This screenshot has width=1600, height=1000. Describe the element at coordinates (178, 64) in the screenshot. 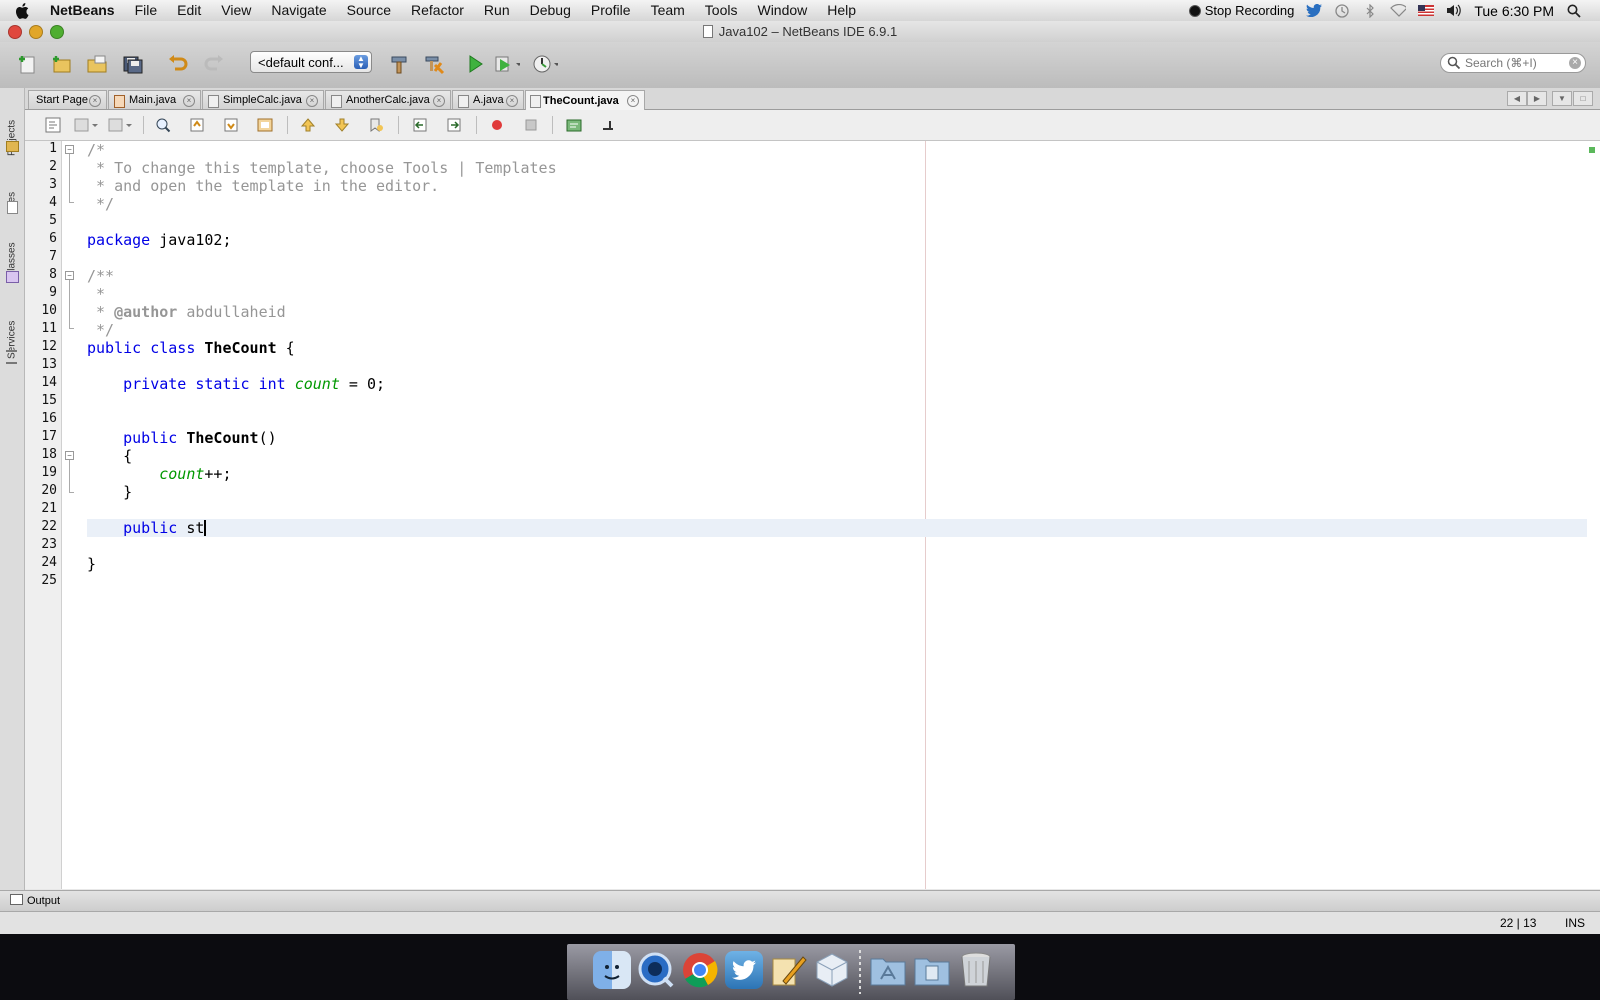

I see `undo-button` at that location.